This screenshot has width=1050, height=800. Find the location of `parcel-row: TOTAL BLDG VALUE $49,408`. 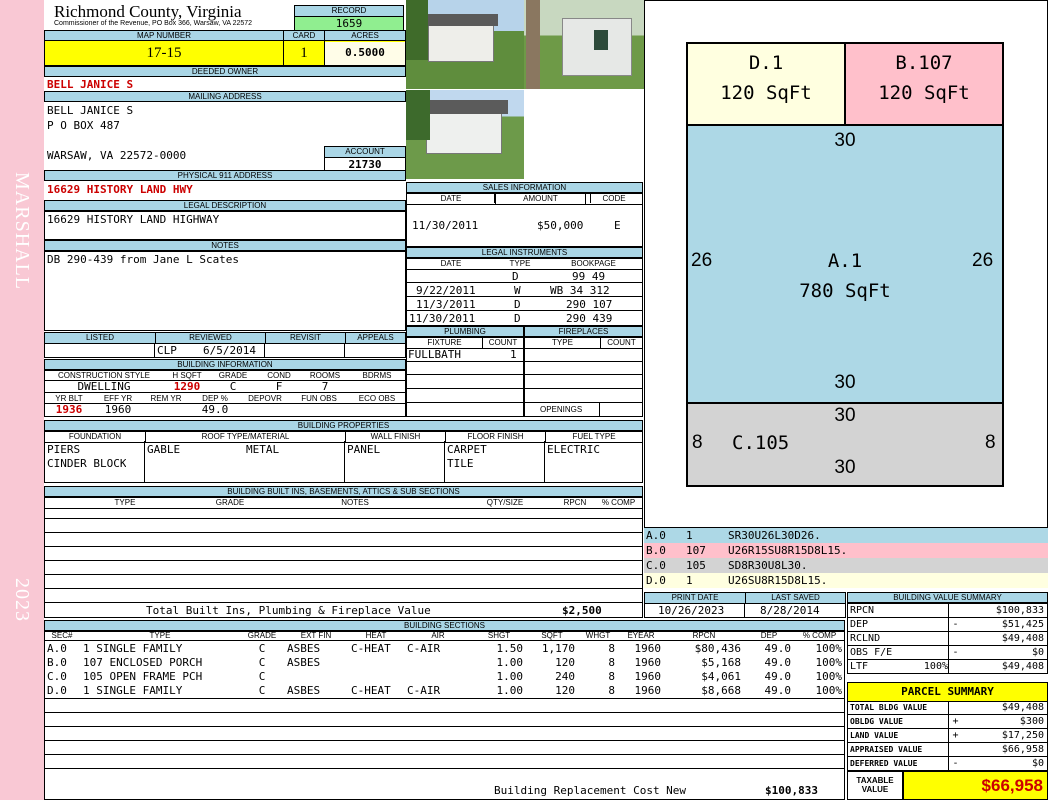

parcel-row: TOTAL BLDG VALUE $49,408 is located at coordinates (947, 708).